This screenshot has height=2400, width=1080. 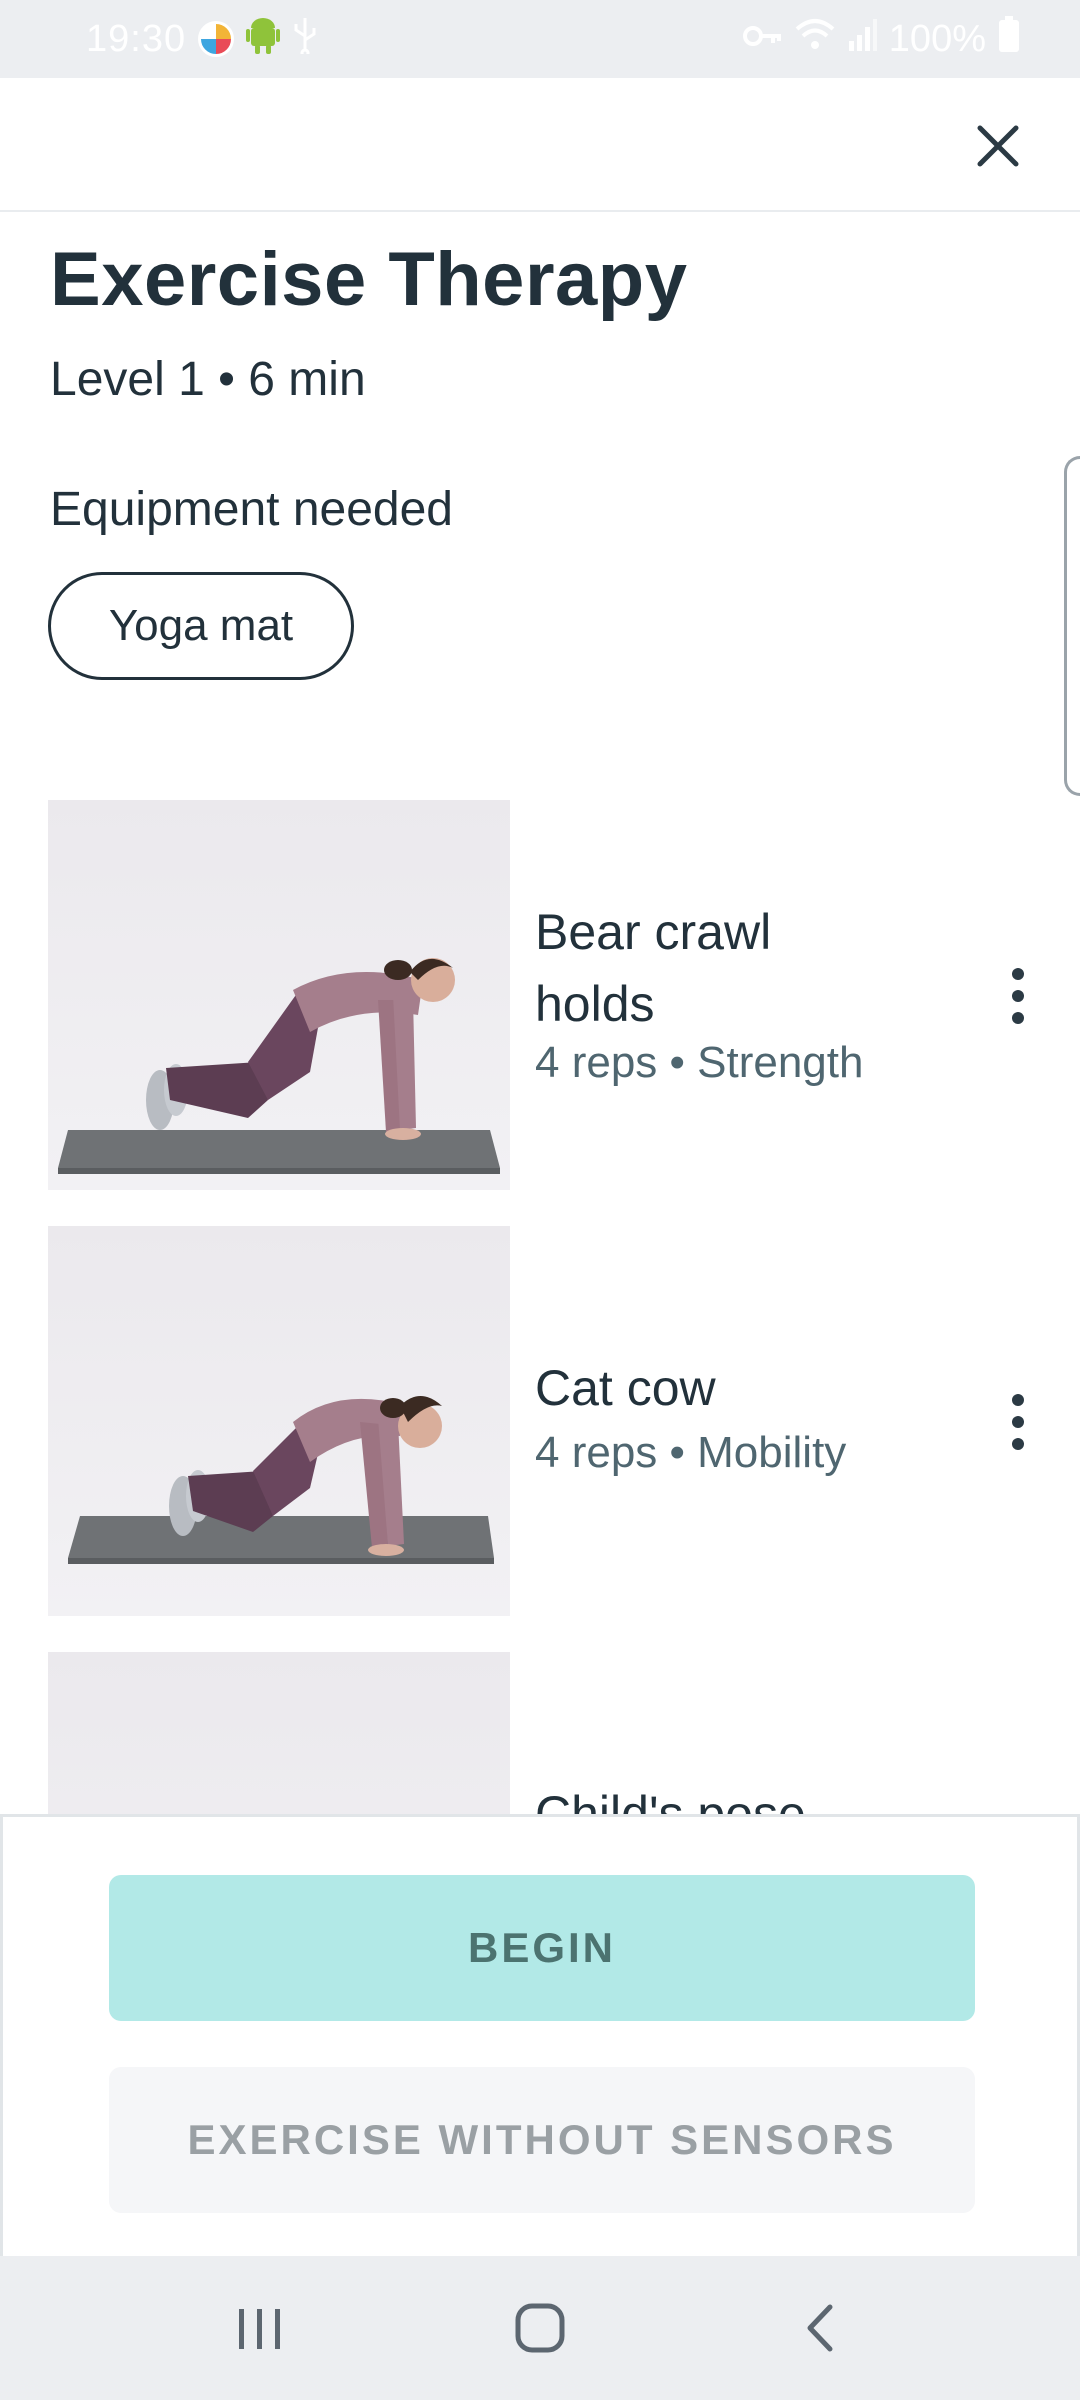 I want to click on page-title: Exercise Therapy, so click(x=369, y=279).